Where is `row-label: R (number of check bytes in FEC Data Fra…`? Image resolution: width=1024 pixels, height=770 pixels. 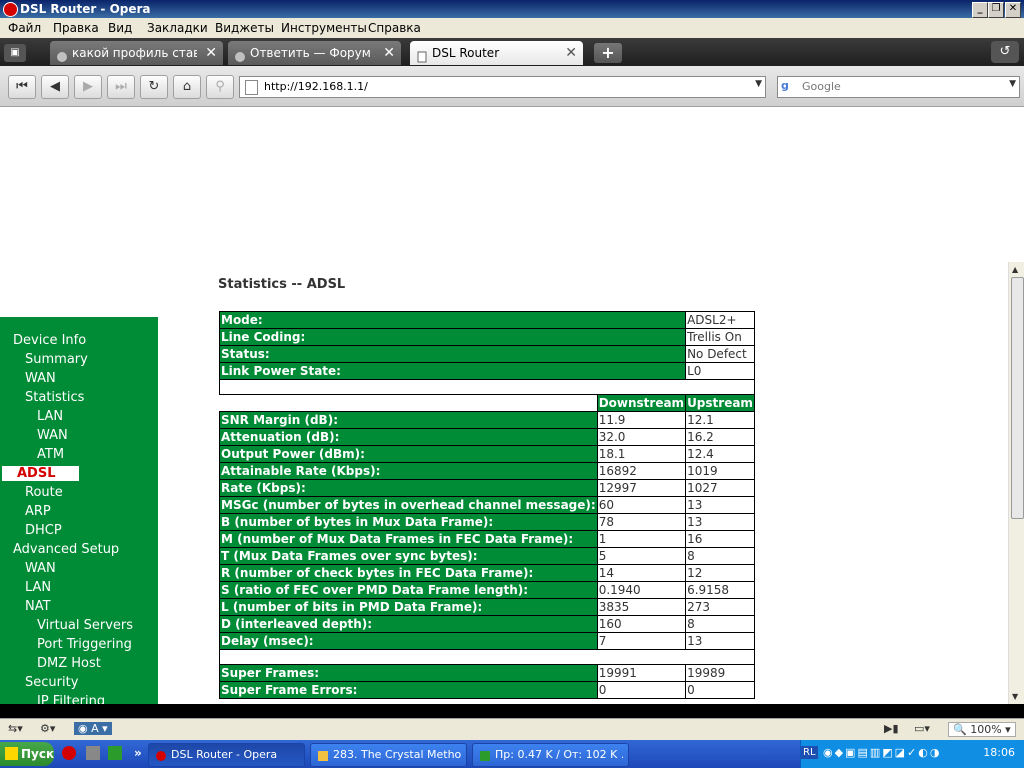
row-label: R (number of check bytes in FEC Data Fra… is located at coordinates (408, 573).